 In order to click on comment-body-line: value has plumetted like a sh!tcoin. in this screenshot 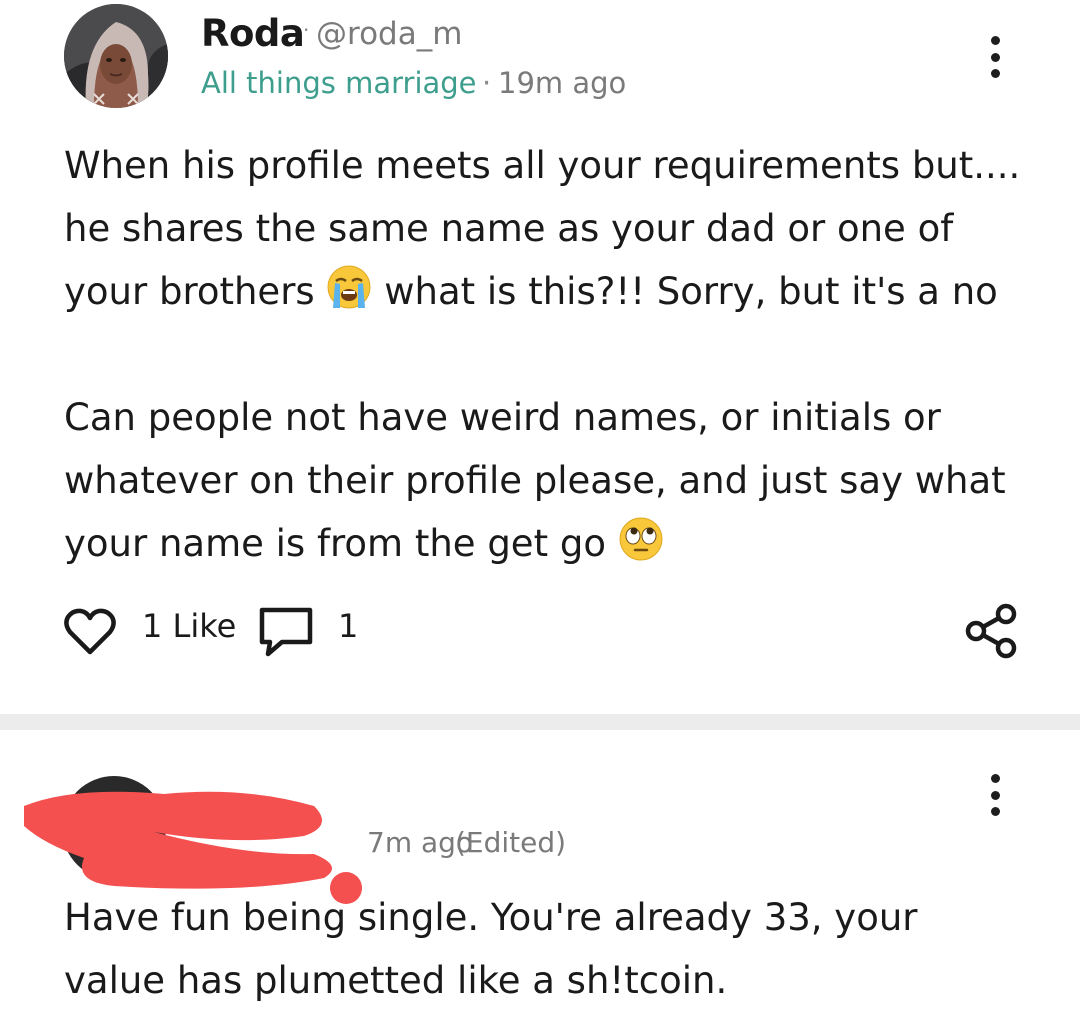, I will do `click(396, 980)`.